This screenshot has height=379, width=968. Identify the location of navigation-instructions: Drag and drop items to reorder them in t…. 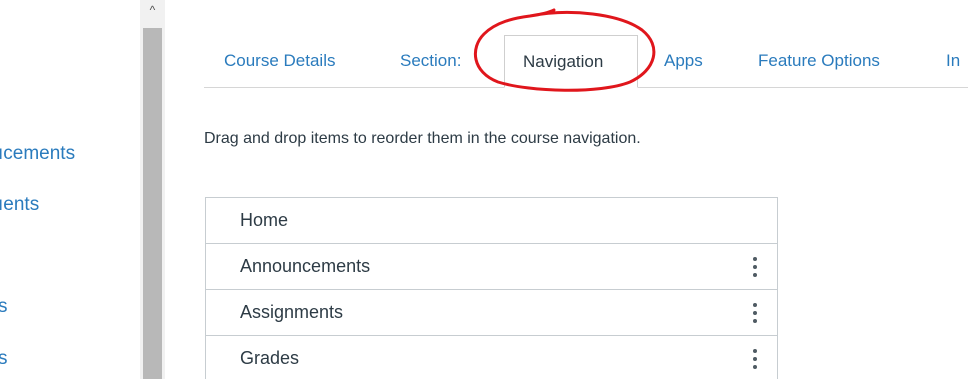
(422, 138).